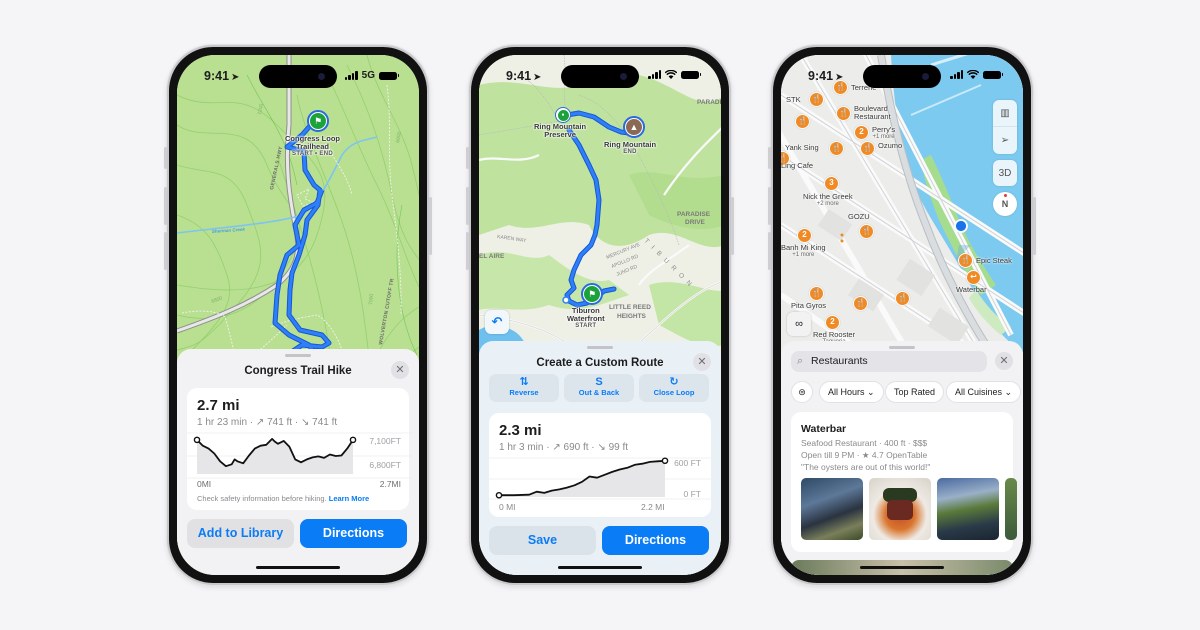  Describe the element at coordinates (1005, 204) in the screenshot. I see `compass-button: N` at that location.